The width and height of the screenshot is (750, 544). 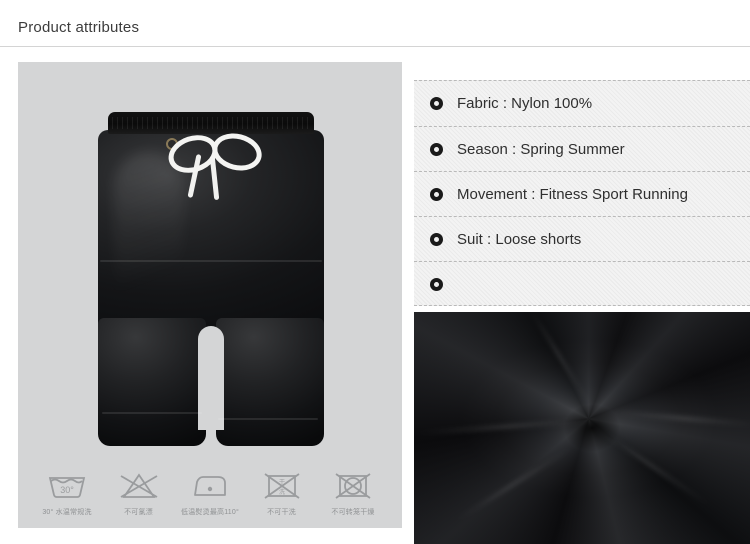 I want to click on care-label-tumble-dry: 不可转笼干燥, so click(x=353, y=512).